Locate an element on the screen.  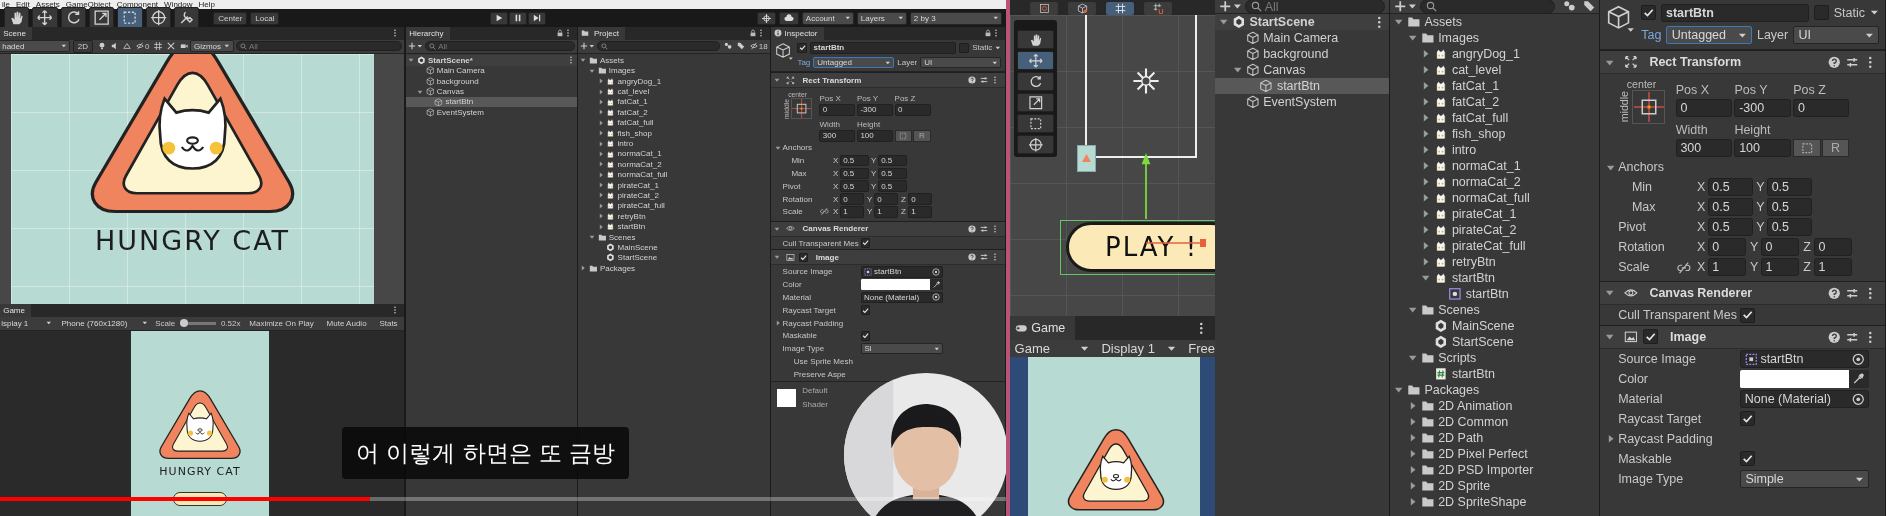
hidden-count-button: 18 is located at coordinates (757, 46).